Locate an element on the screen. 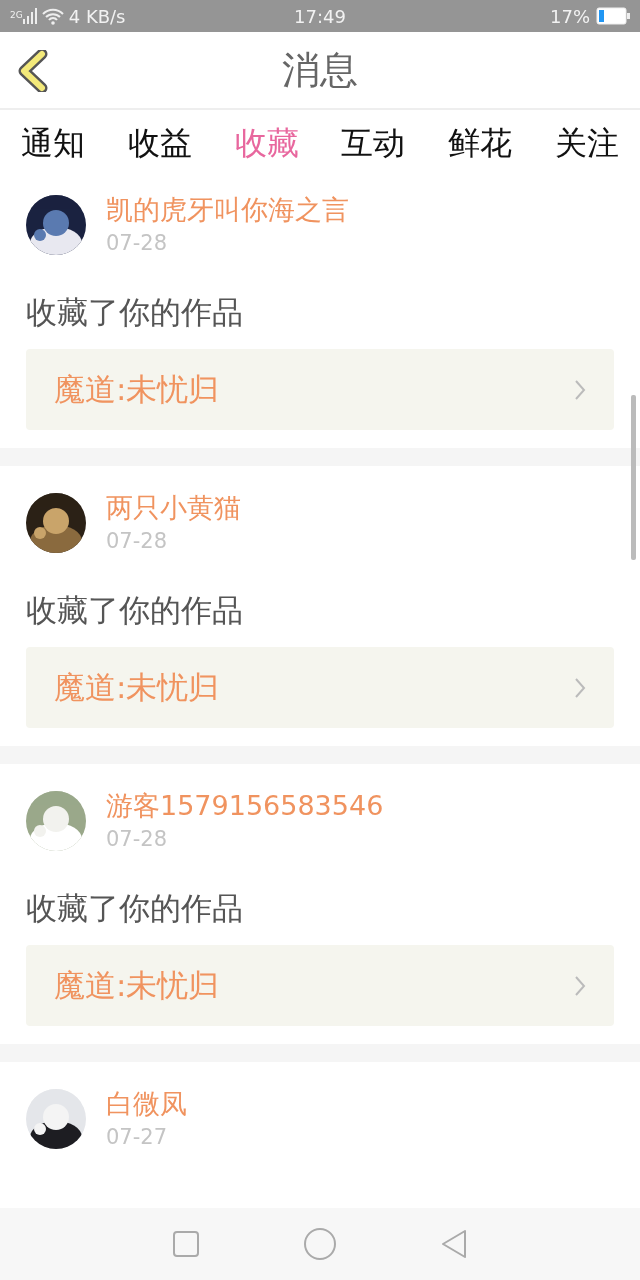 The image size is (640, 1280). user-name: 两只小黄猫 is located at coordinates (173, 508).